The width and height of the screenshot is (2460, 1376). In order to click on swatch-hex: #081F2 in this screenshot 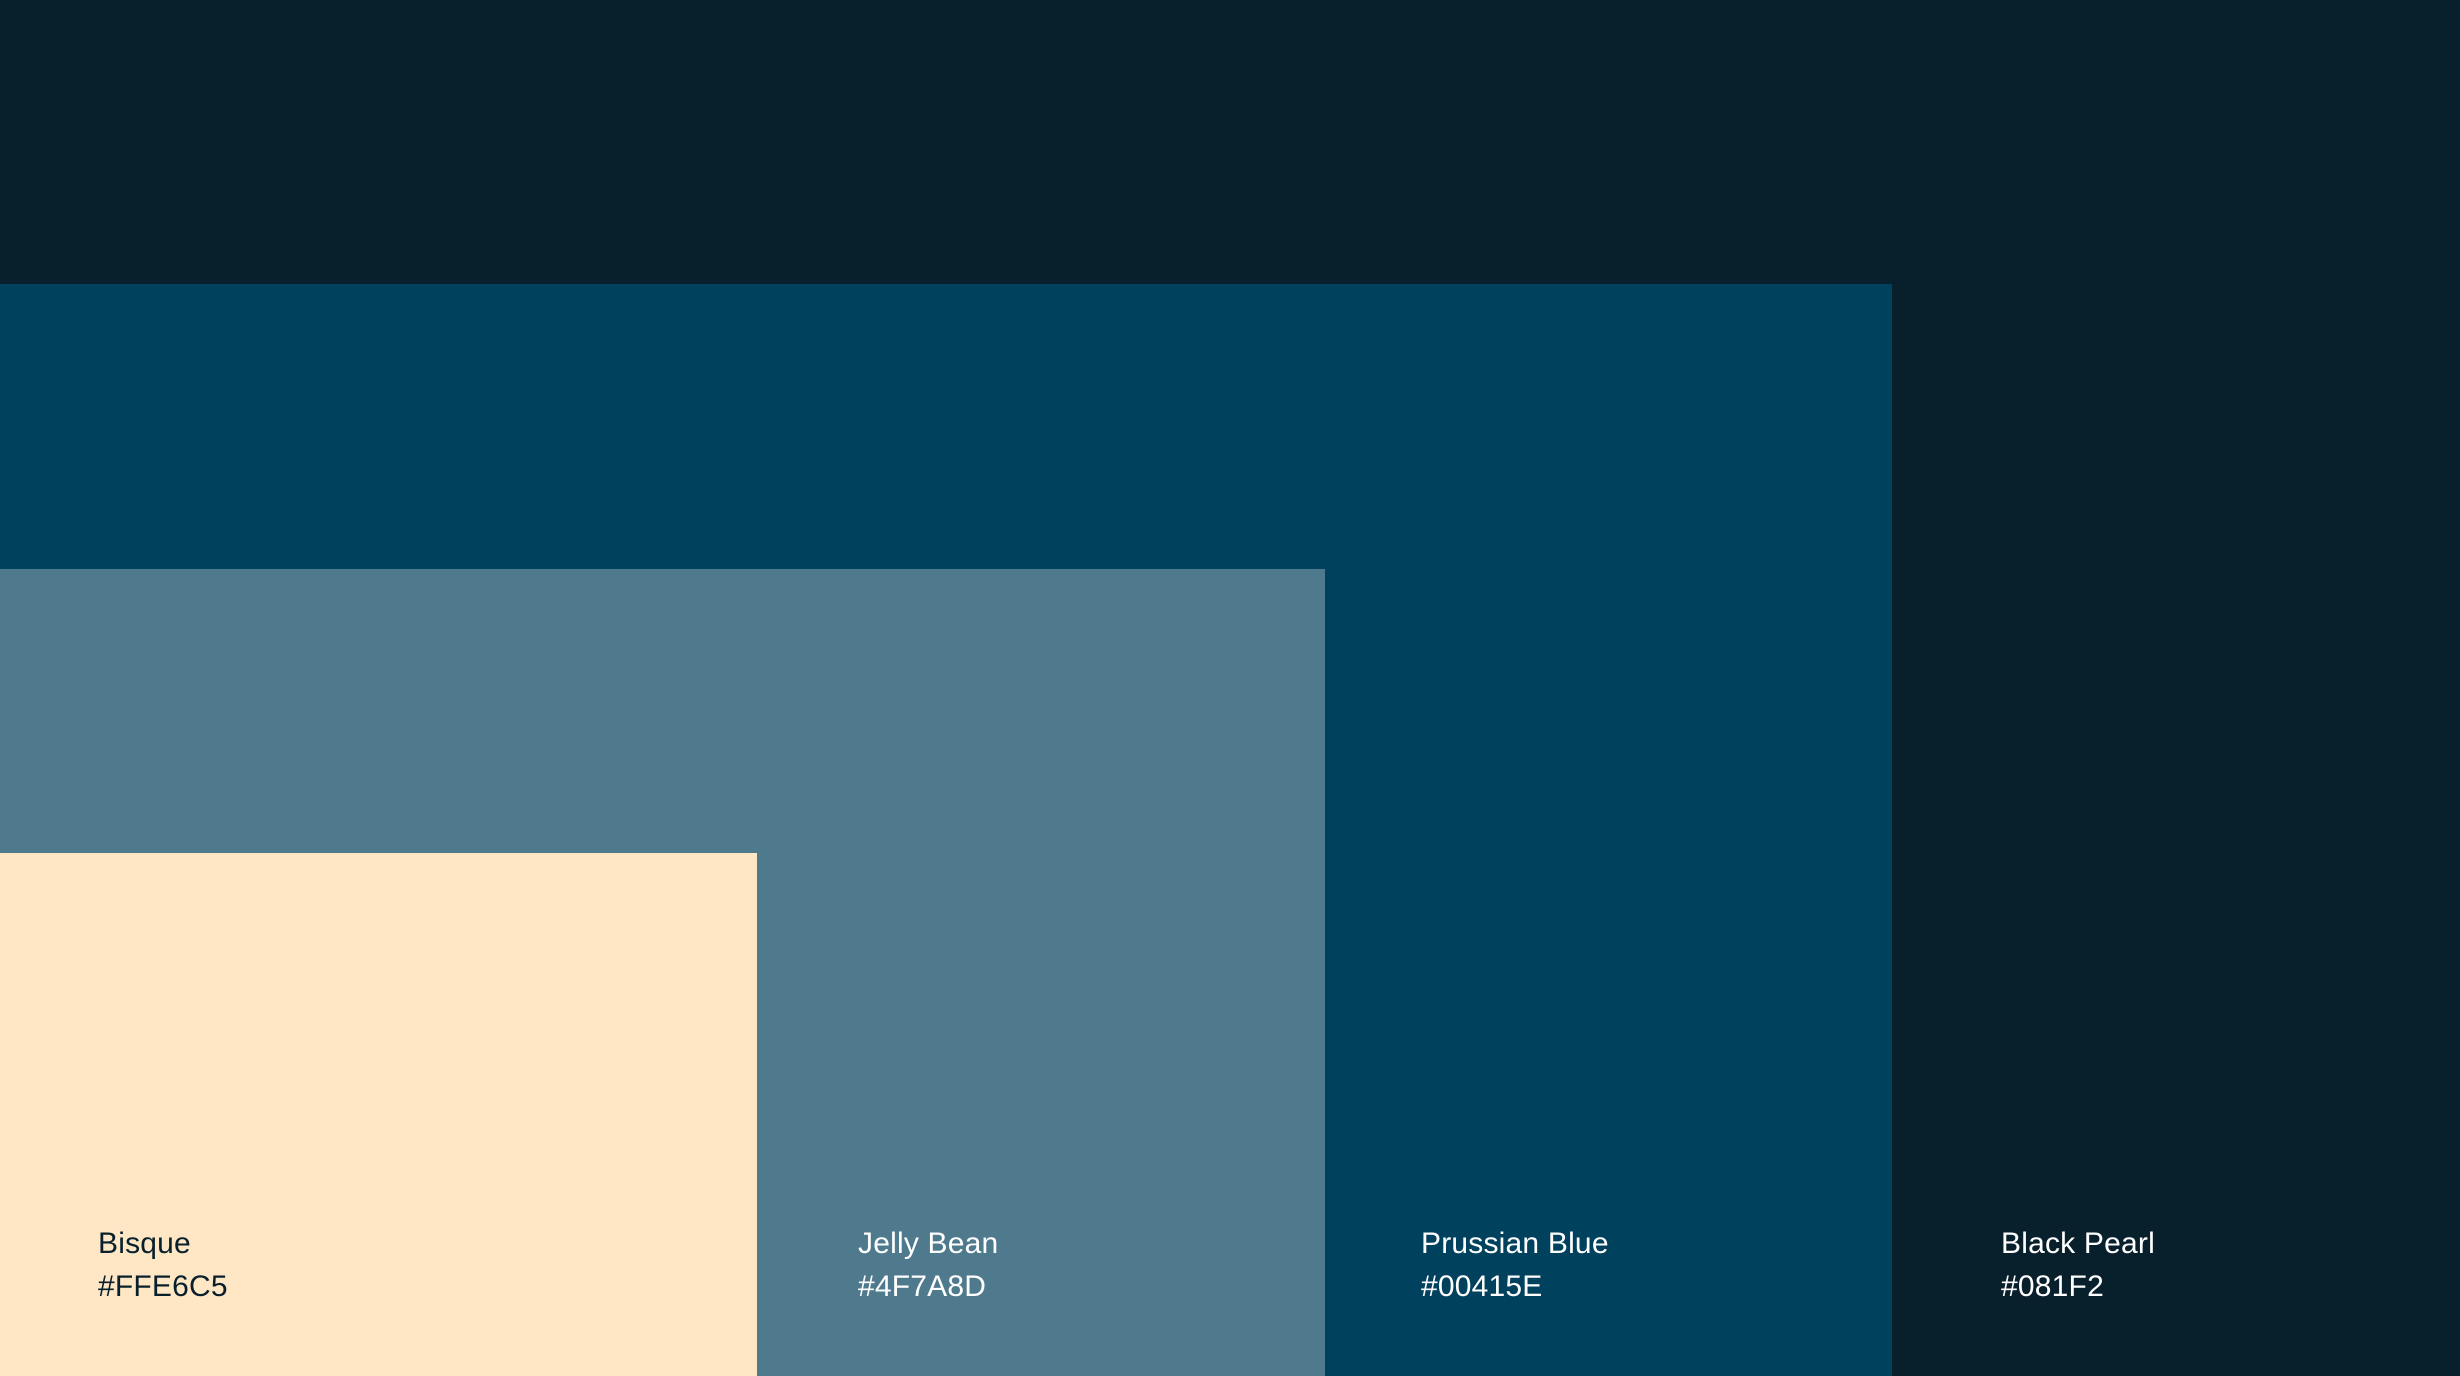, I will do `click(2052, 1286)`.